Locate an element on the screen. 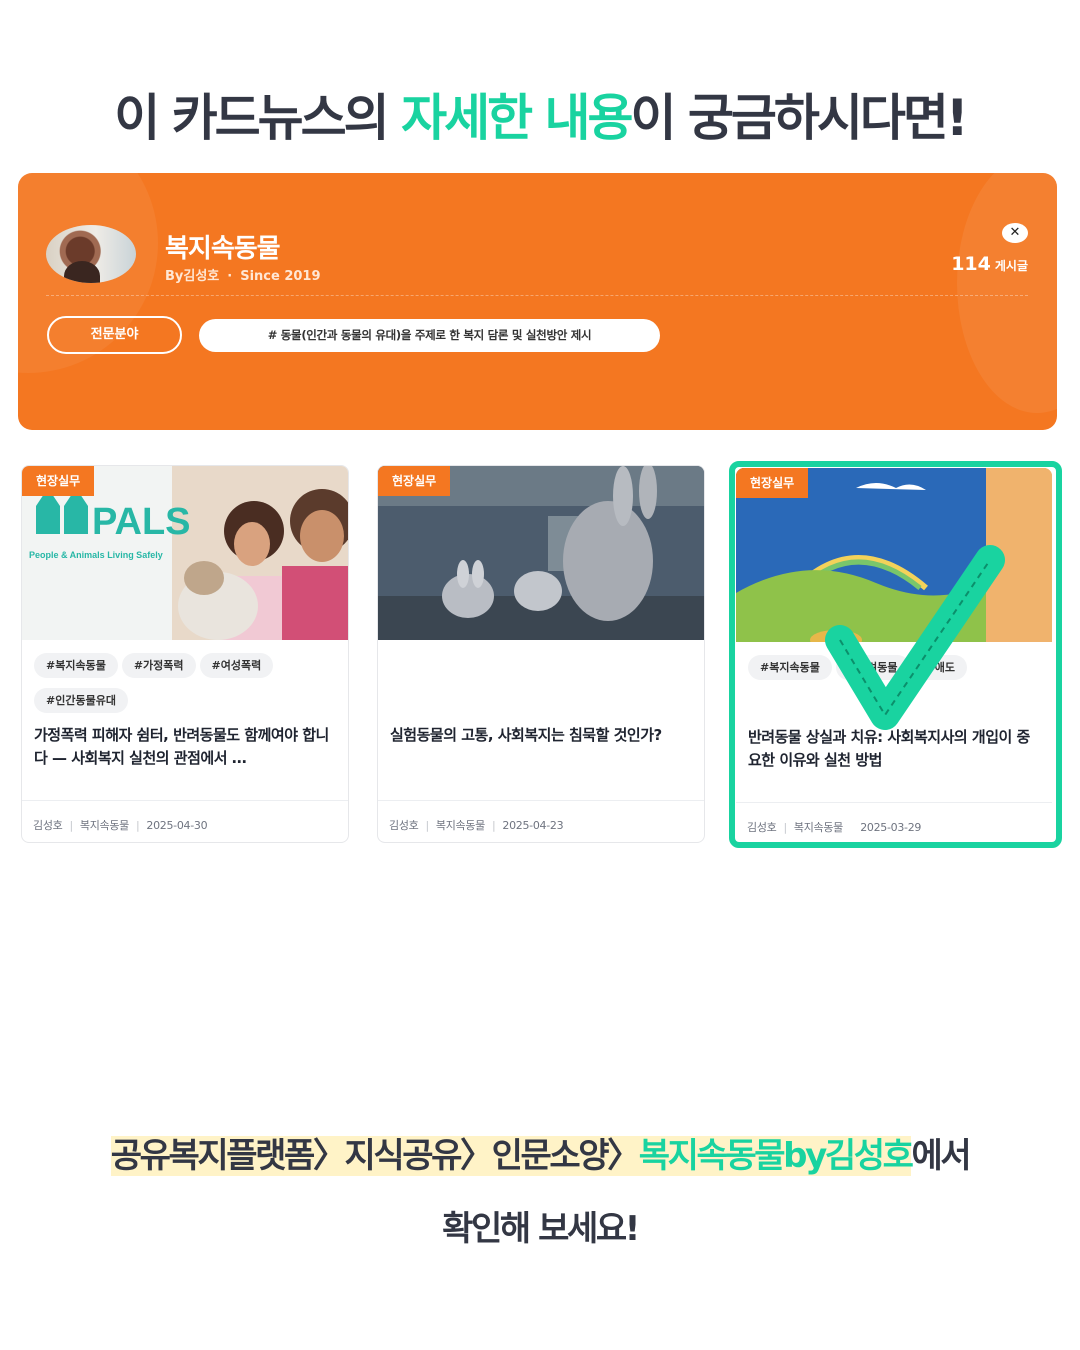 The width and height of the screenshot is (1080, 1350). blog-title: 복지속동물 is located at coordinates (223, 246).